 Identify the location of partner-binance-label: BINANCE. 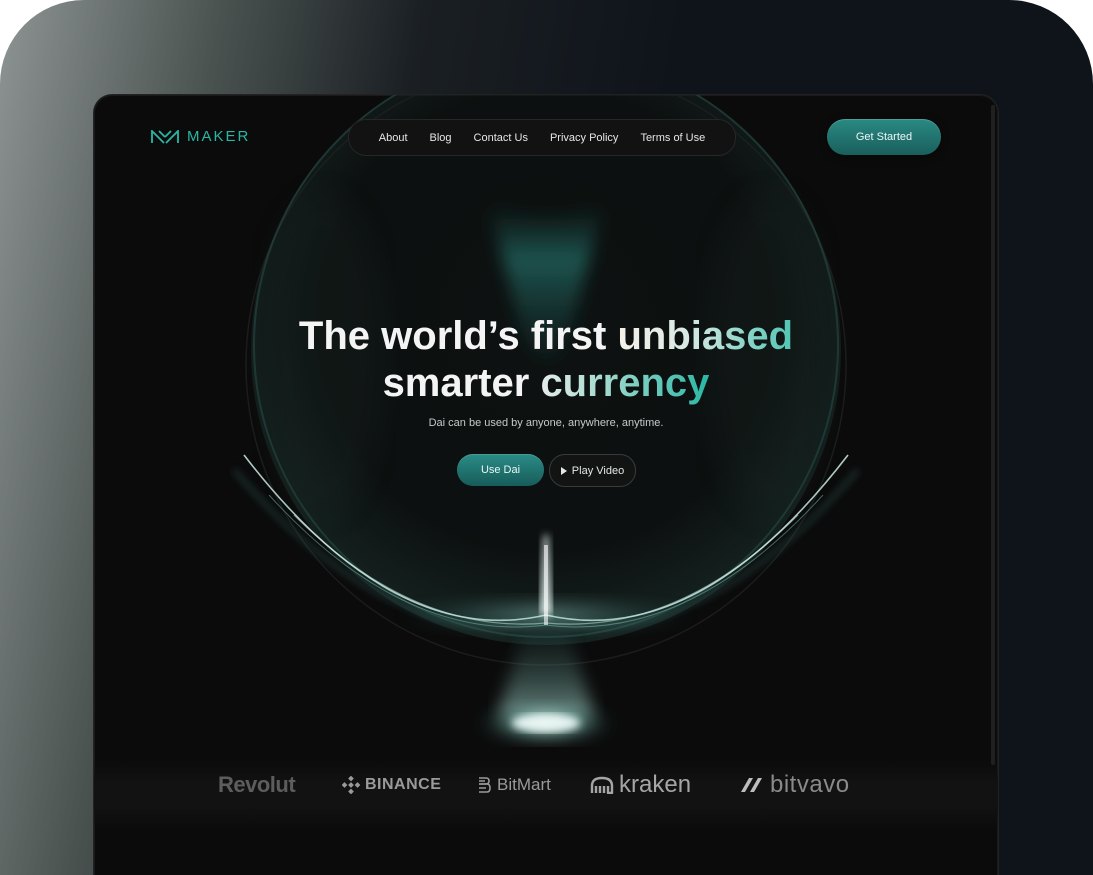
(403, 784).